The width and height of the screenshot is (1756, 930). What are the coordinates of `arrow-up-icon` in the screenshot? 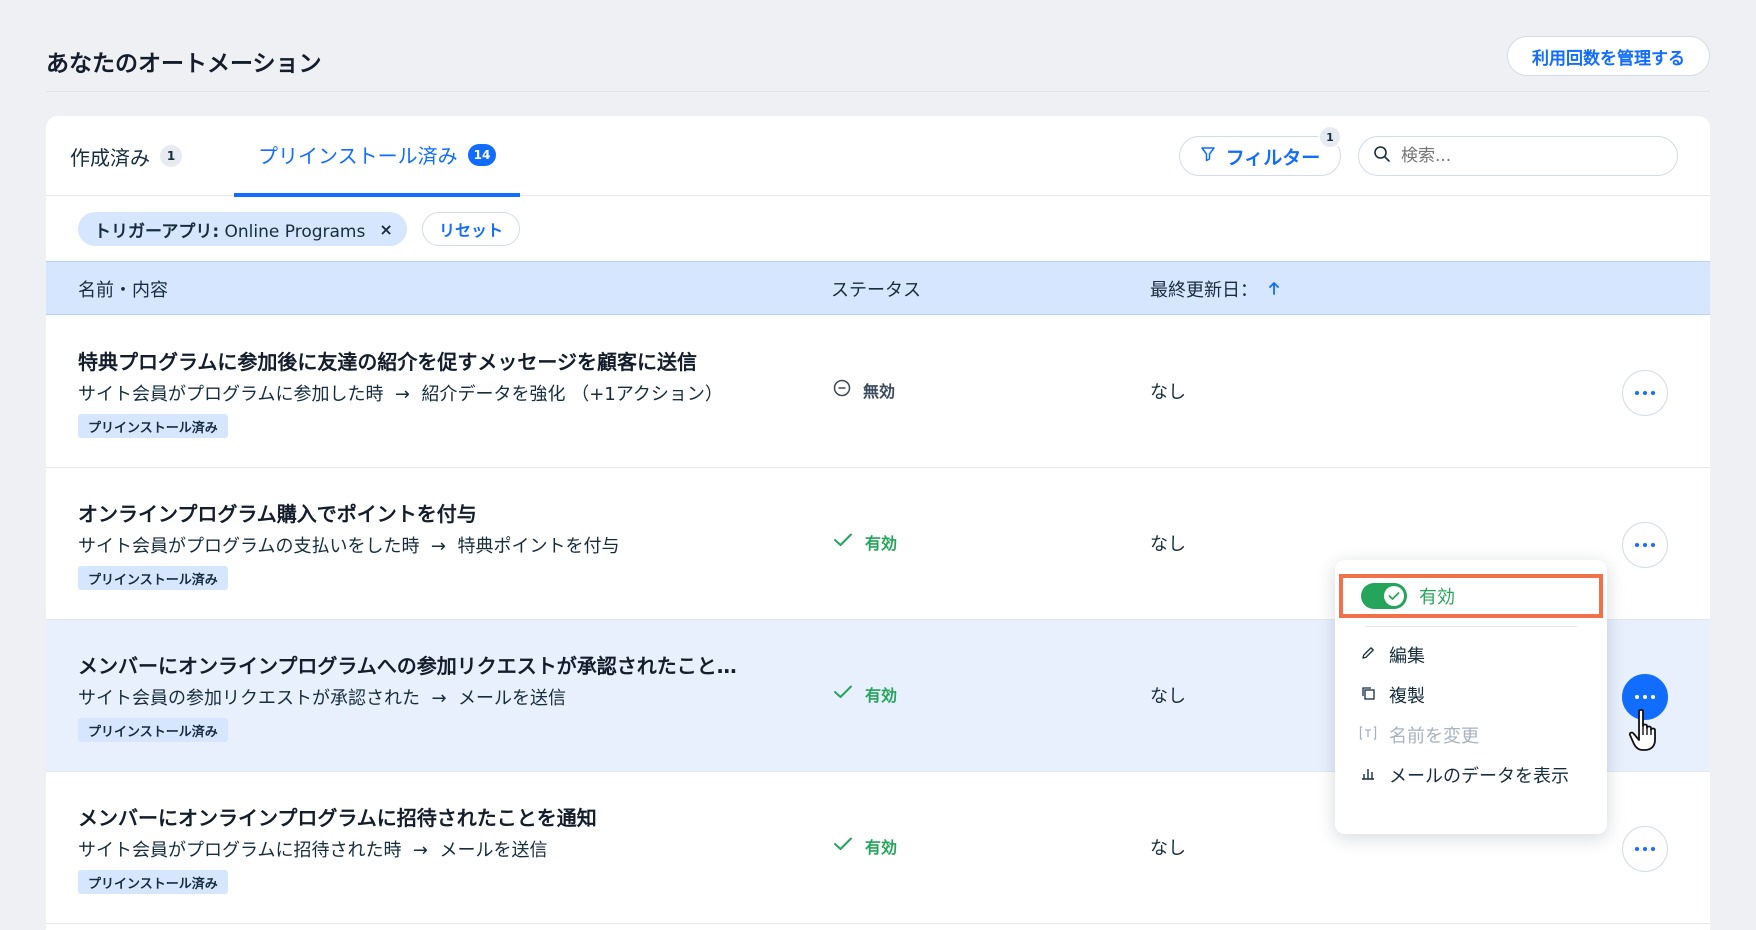 It's located at (1274, 289).